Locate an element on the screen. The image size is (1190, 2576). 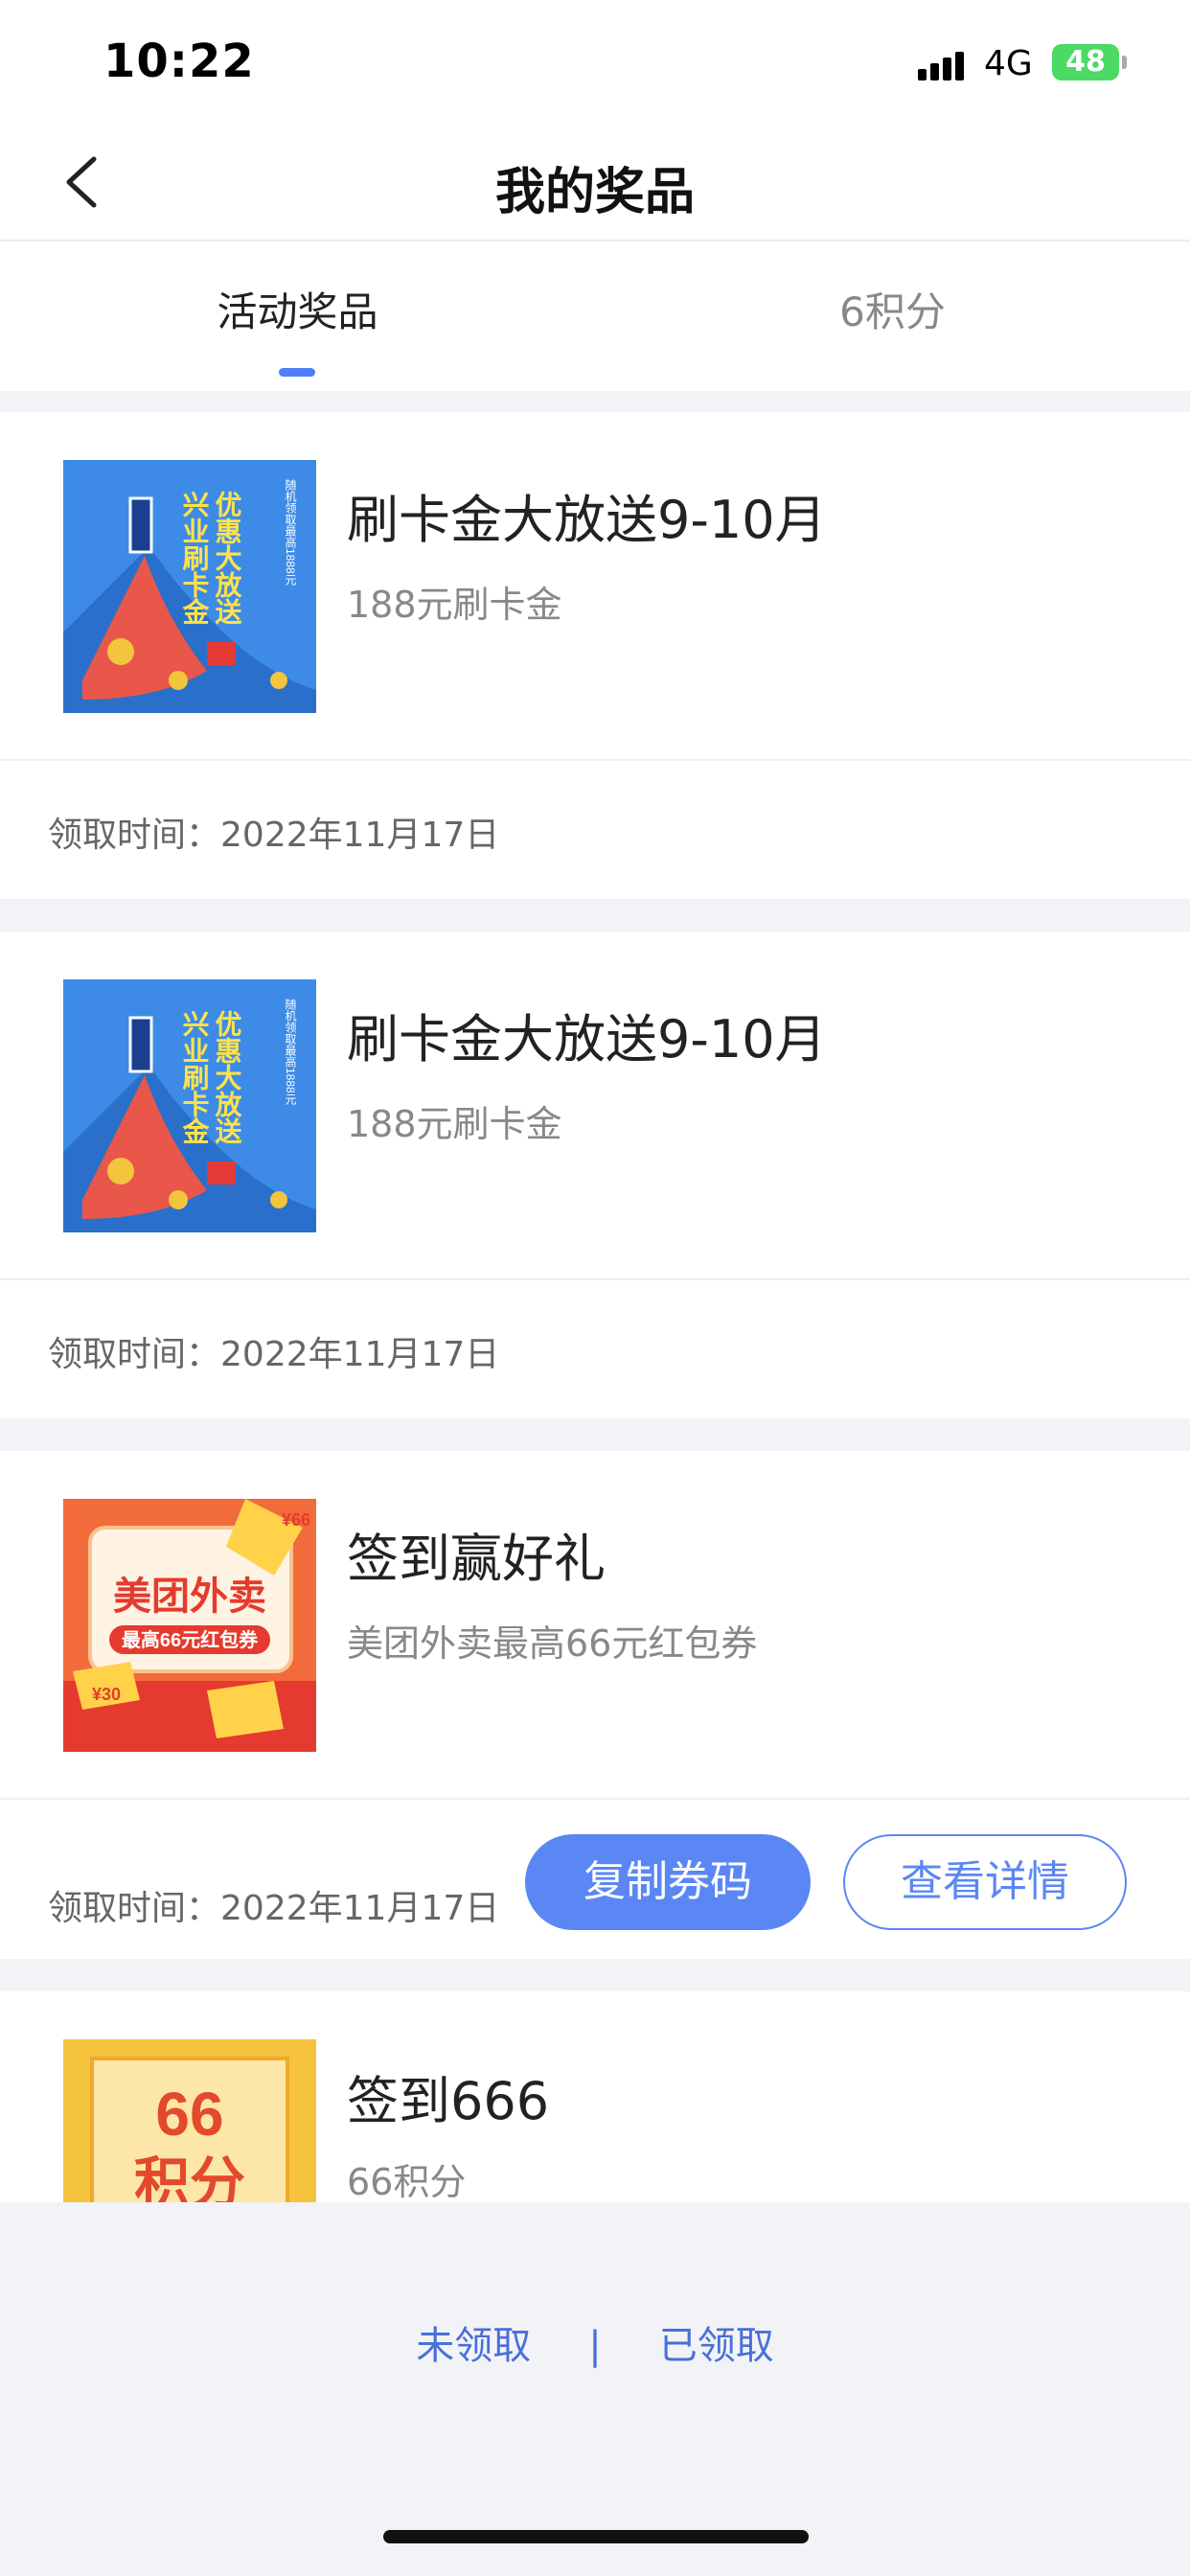
prize-thumbnail: 美团外卖 最高66元红包券 ¥66 ¥30 is located at coordinates (190, 1625).